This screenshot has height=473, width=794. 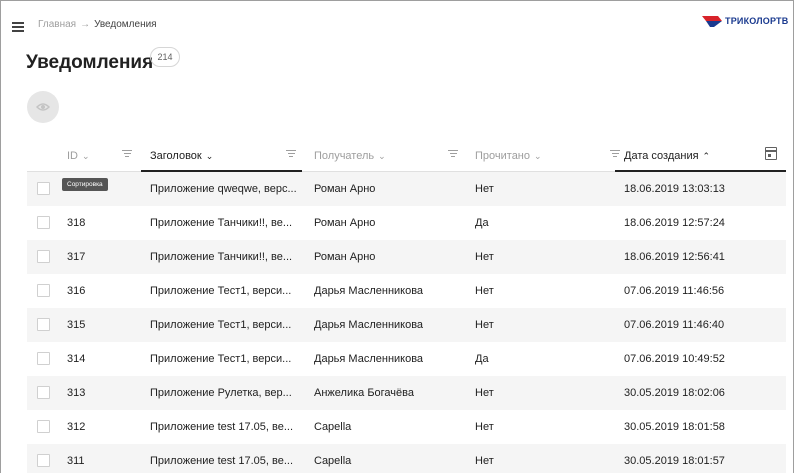 I want to click on cell-created: 18.06.2019 12:56:41, so click(x=674, y=257).